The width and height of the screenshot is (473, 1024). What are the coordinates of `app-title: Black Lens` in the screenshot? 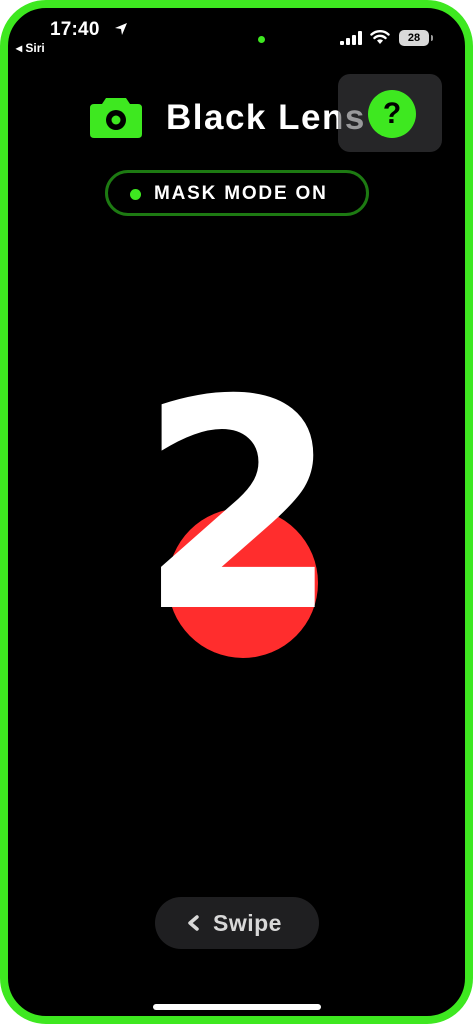 It's located at (266, 117).